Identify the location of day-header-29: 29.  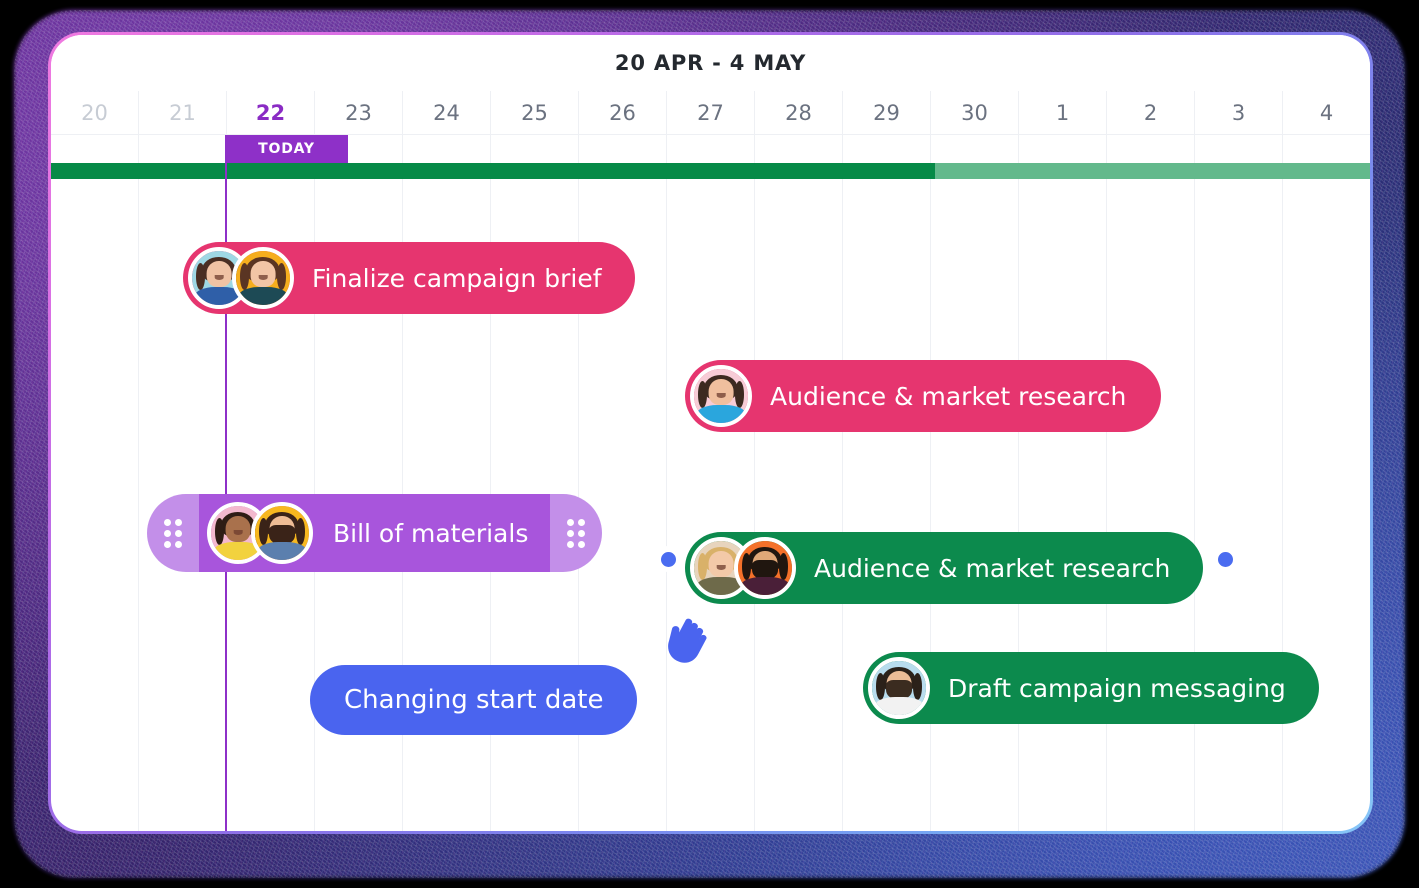
(886, 113).